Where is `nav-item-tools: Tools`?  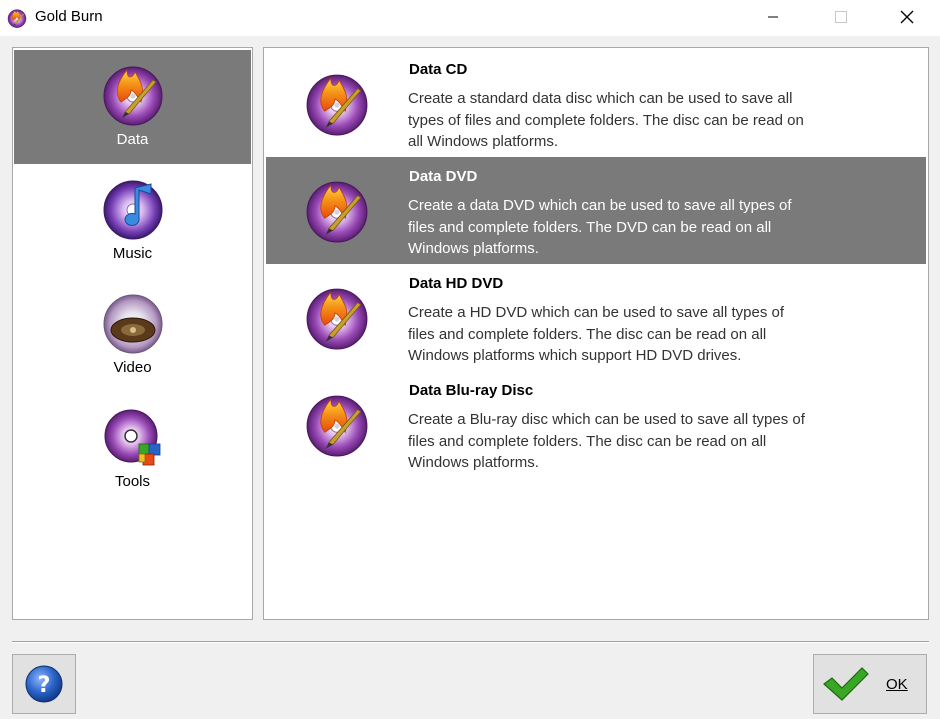
nav-item-tools: Tools is located at coordinates (132, 449).